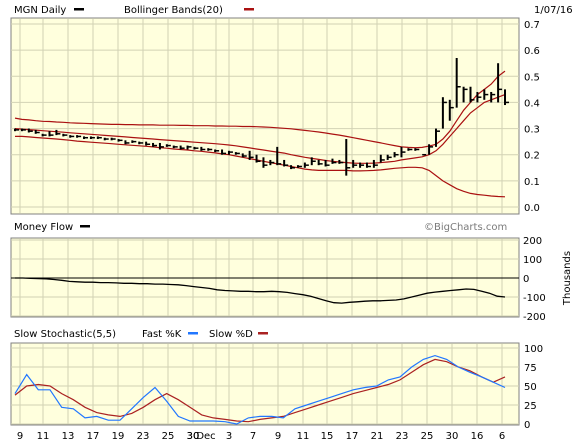 The width and height of the screenshot is (579, 444). Describe the element at coordinates (40, 10) in the screenshot. I see `ticker-label: MGN Daily` at that location.